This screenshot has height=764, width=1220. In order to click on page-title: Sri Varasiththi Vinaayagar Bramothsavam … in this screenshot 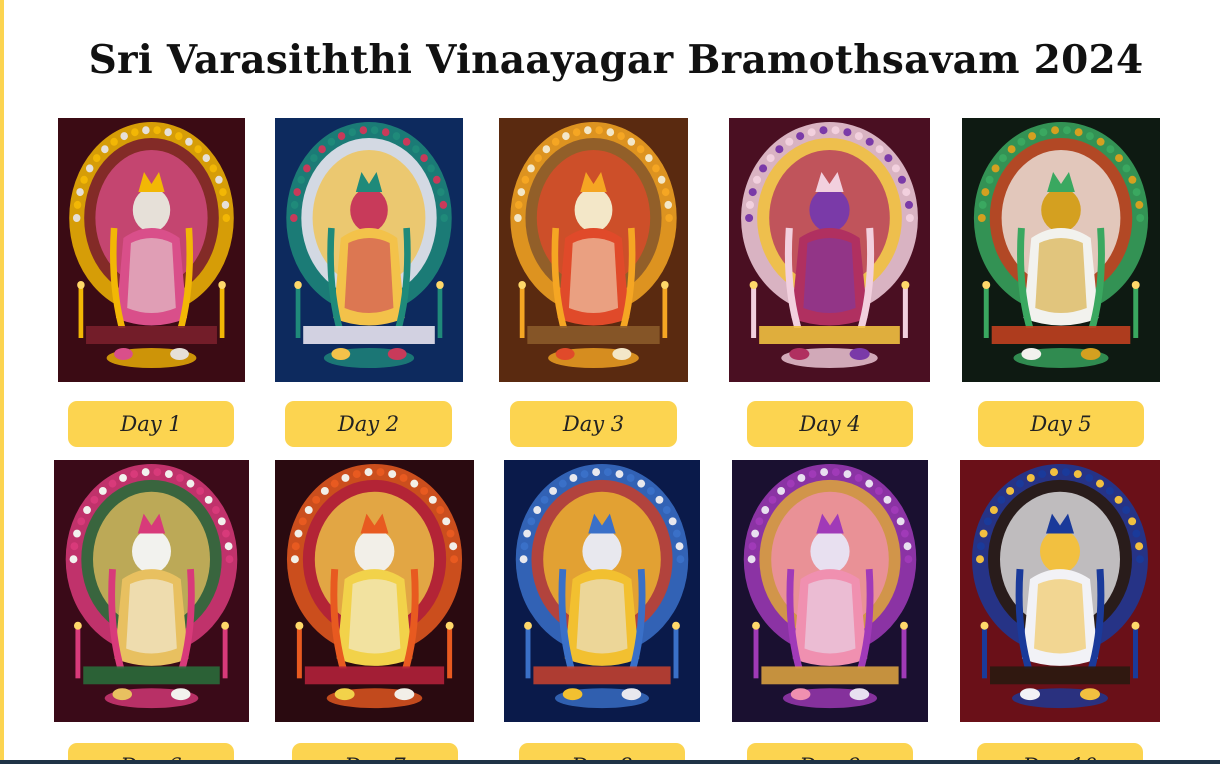, I will do `click(616, 60)`.